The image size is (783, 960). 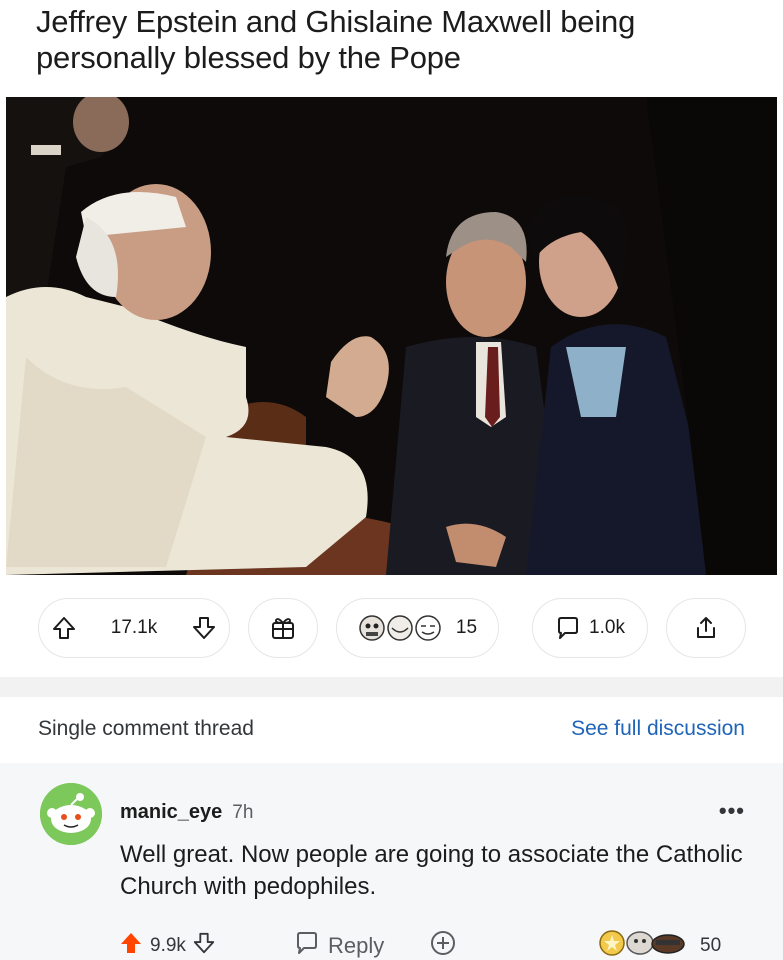 I want to click on reactions-button: 15, so click(x=417, y=628).